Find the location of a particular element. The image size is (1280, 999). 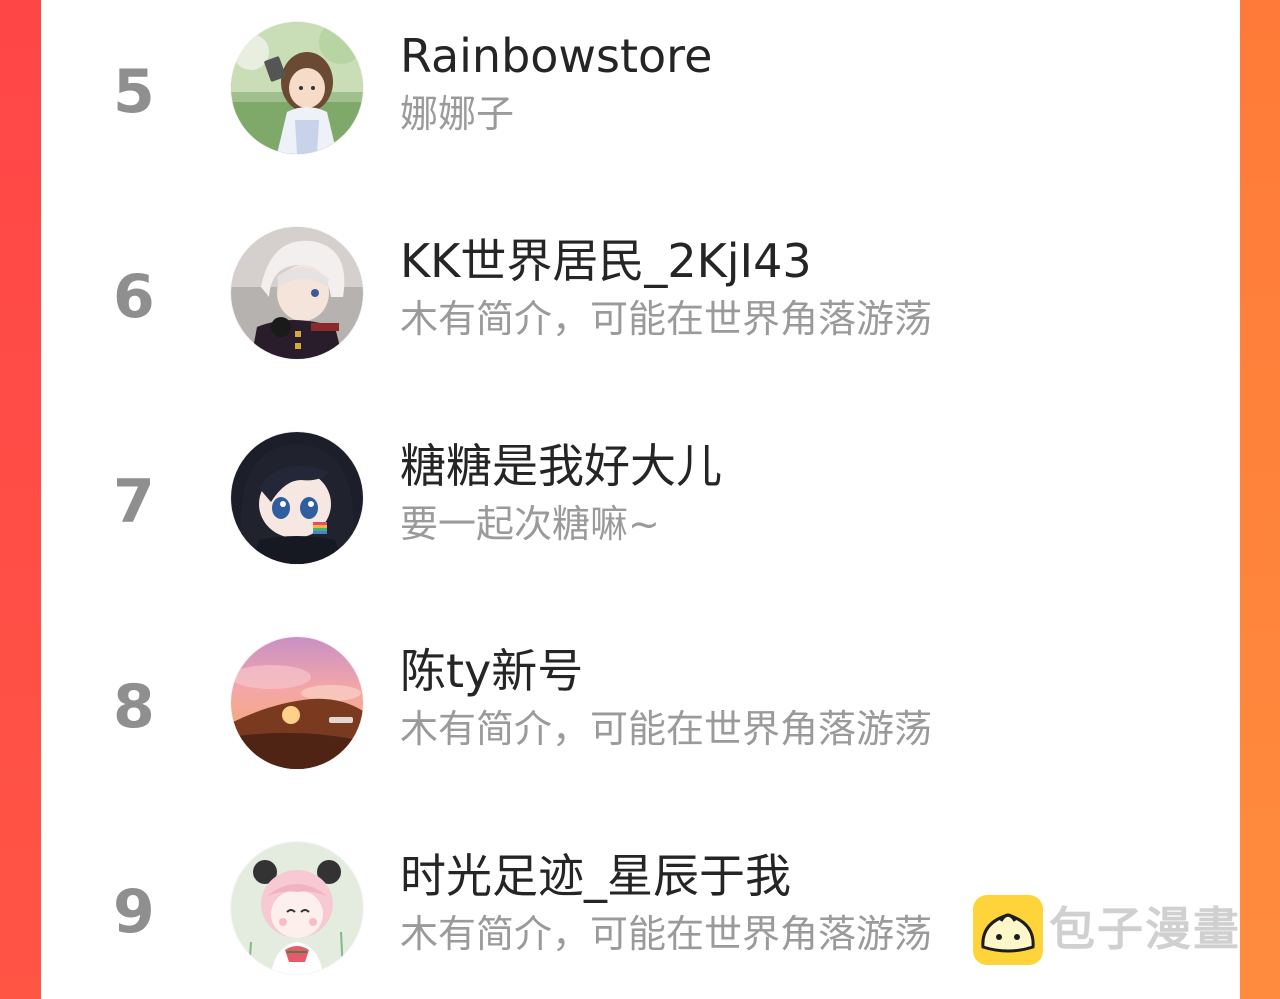

user-name: 时光足迹_星辰于我 is located at coordinates (595, 876).